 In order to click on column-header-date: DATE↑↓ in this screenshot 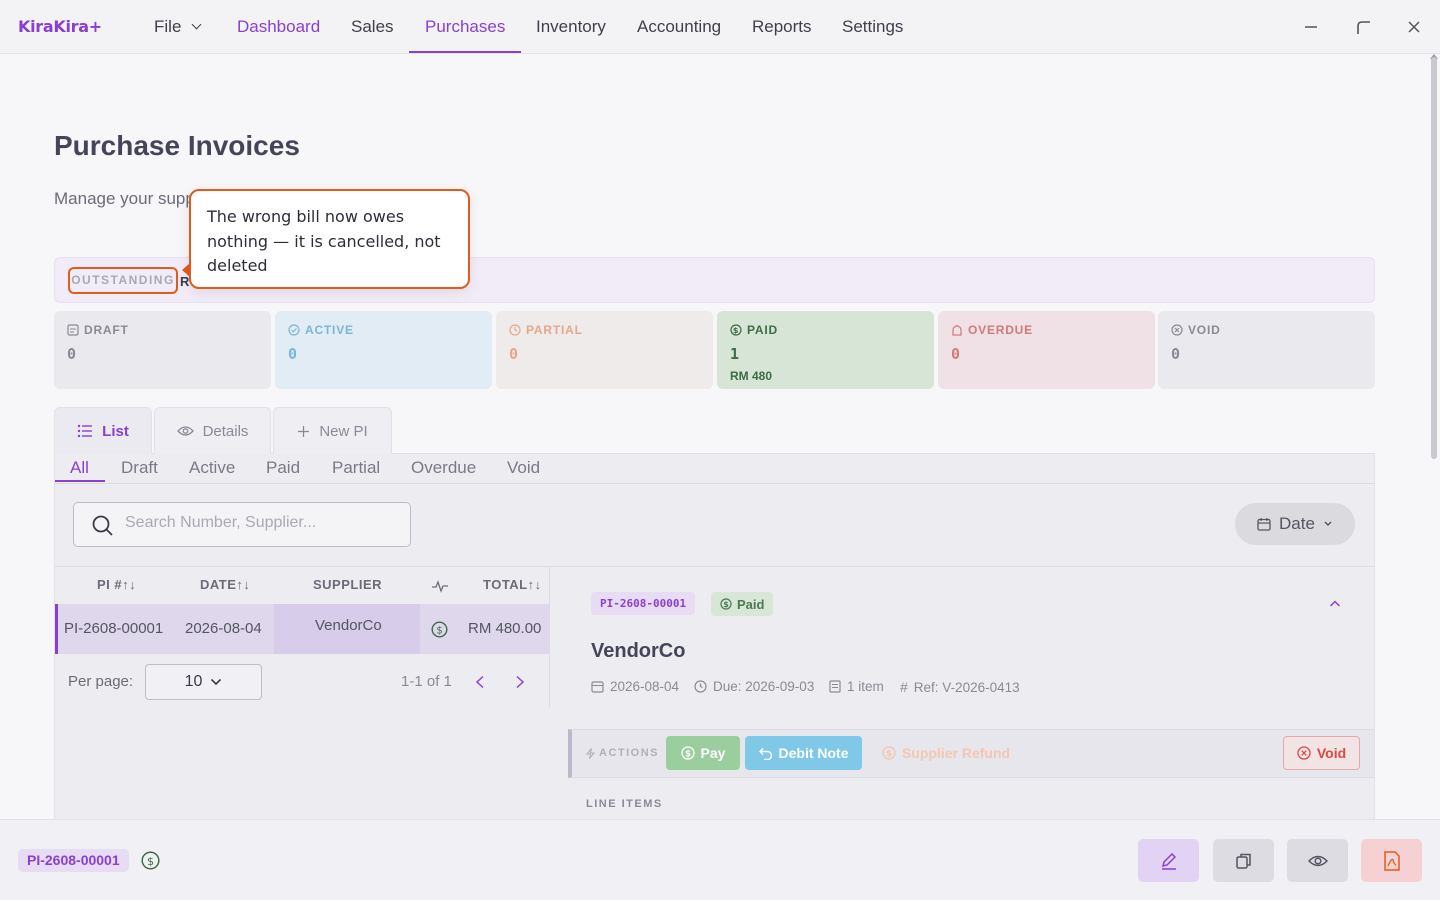, I will do `click(225, 584)`.